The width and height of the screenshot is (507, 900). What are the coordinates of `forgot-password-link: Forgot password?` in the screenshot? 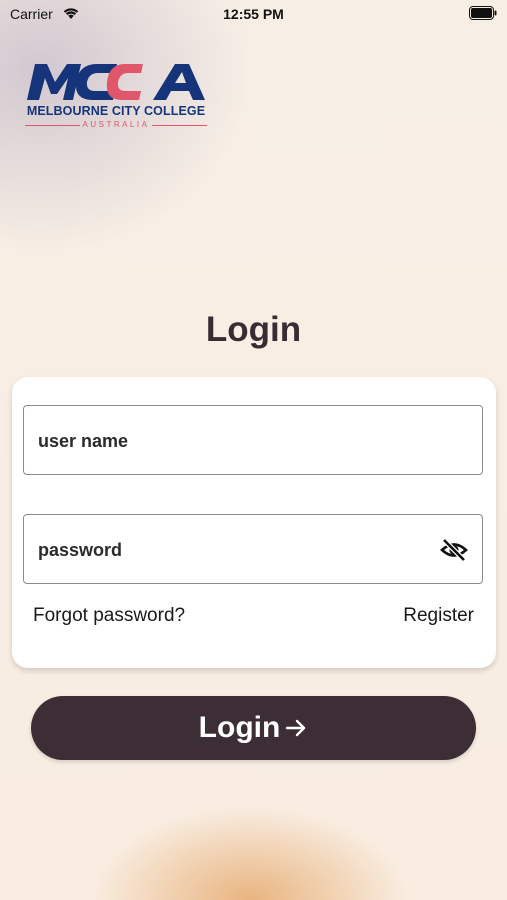 It's located at (109, 616).